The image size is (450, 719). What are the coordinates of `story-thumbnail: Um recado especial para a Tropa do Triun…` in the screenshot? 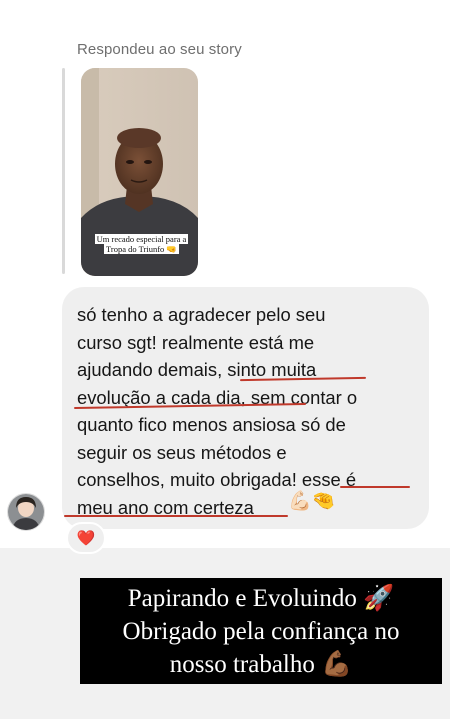 It's located at (139, 172).